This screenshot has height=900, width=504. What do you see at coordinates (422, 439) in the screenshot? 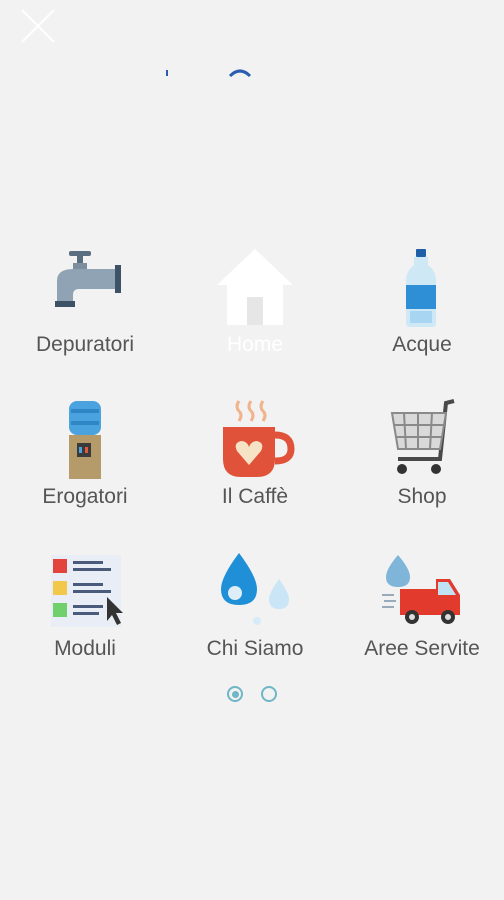
I see `shopping-cart-icon` at bounding box center [422, 439].